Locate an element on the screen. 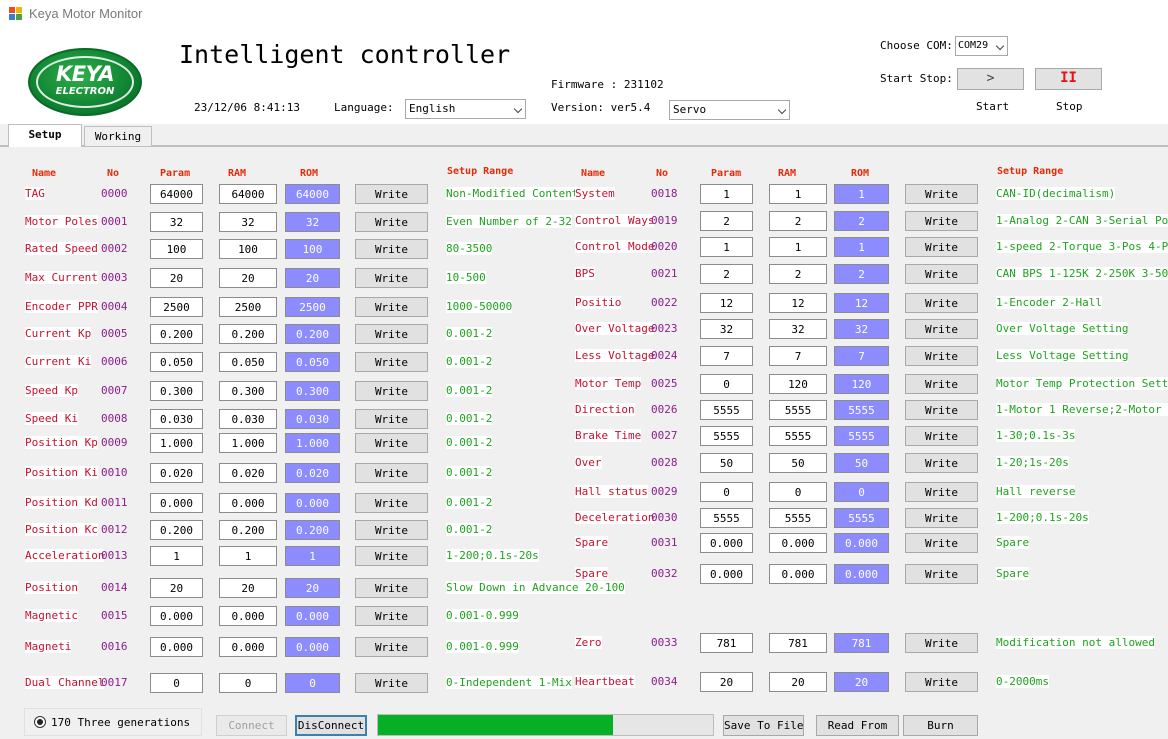  left-row-8-ram-field: 0.030 is located at coordinates (248, 419).